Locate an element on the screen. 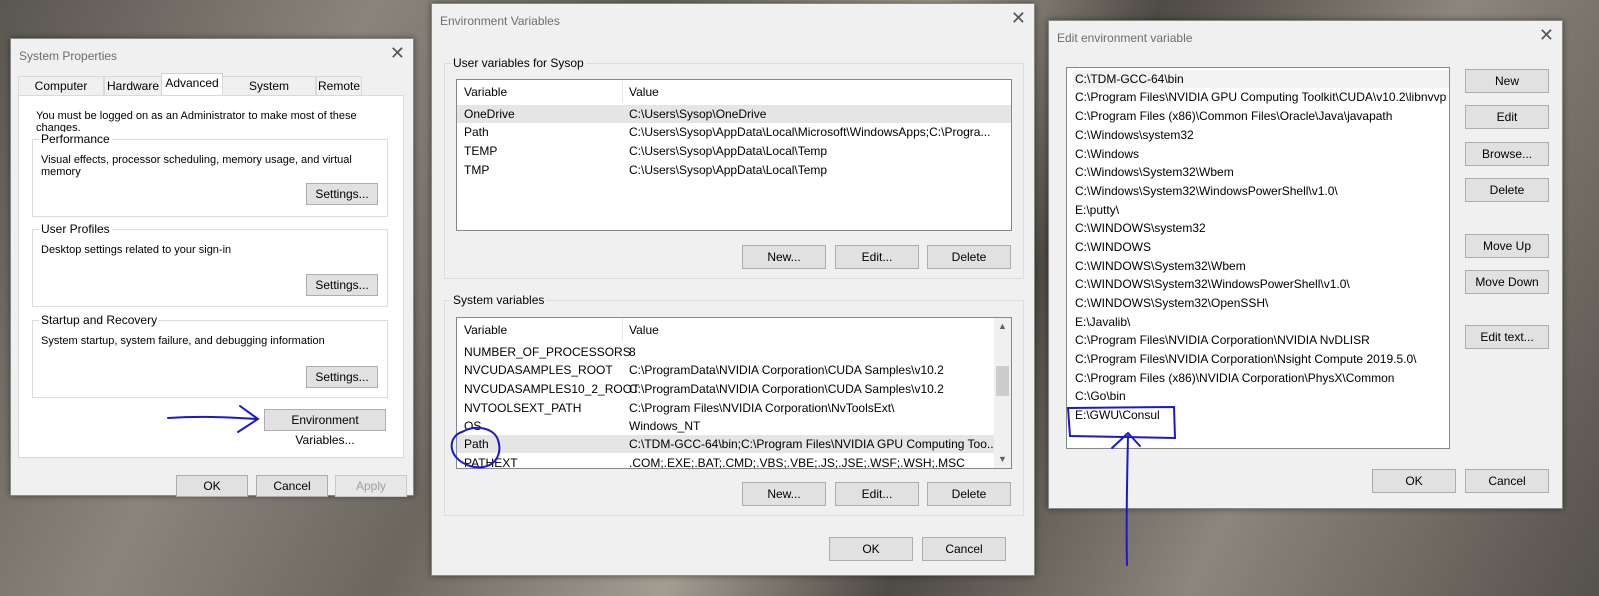 The height and width of the screenshot is (596, 1599). table-row: NUMBER_OF_PROCESSORS 8 is located at coordinates (734, 352).